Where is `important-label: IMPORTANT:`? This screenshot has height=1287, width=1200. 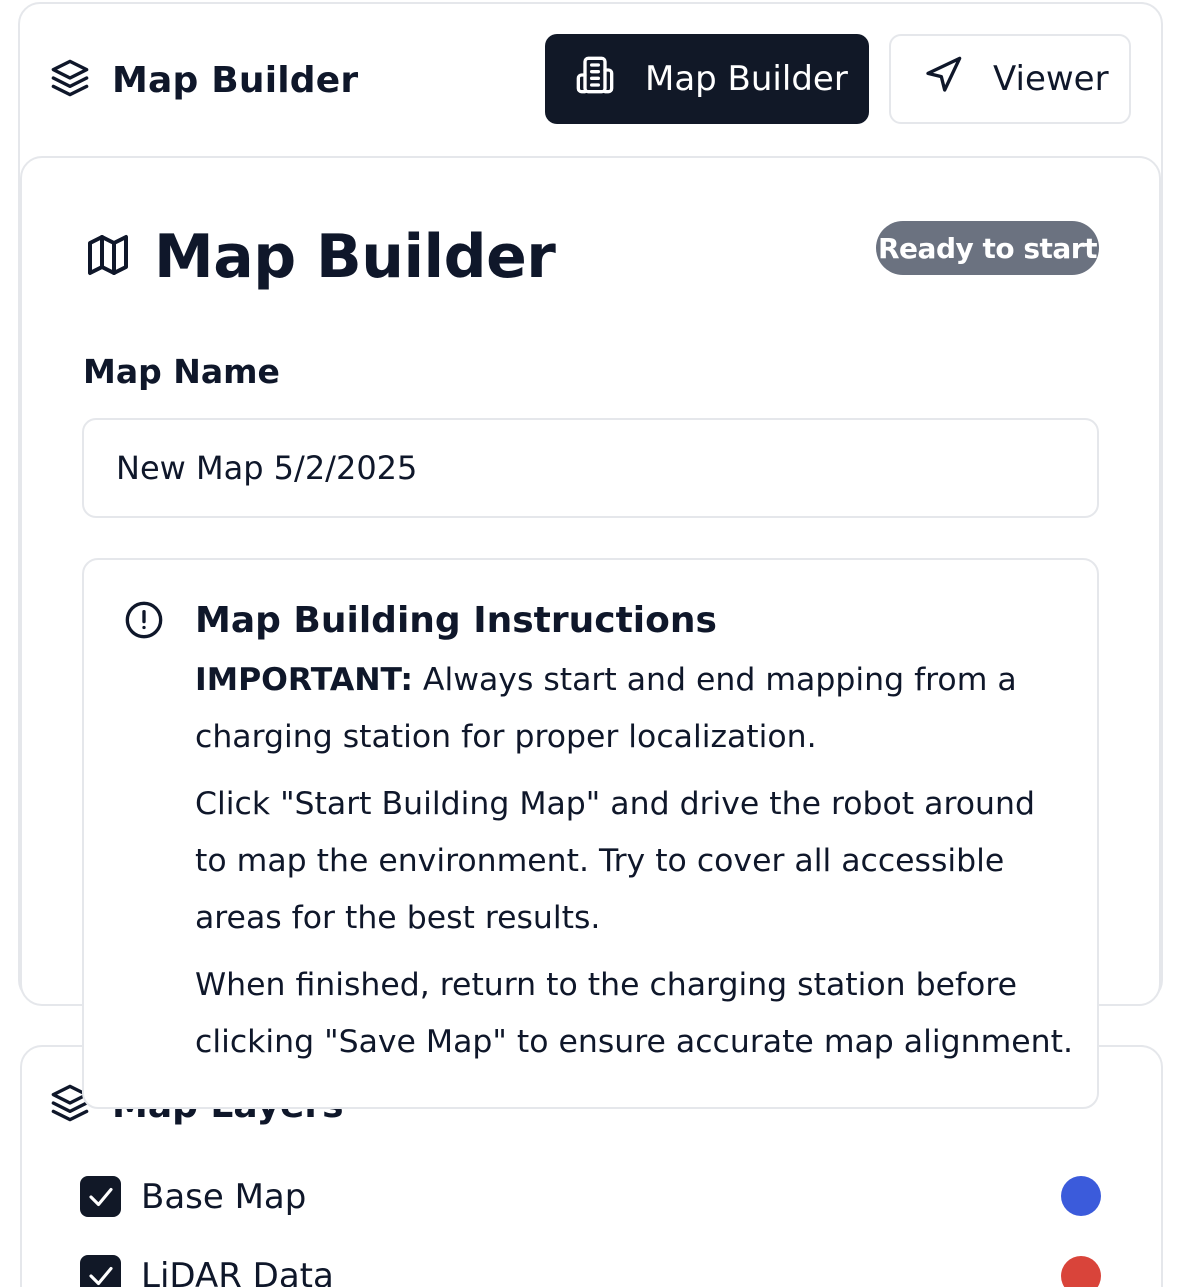
important-label: IMPORTANT: is located at coordinates (304, 680).